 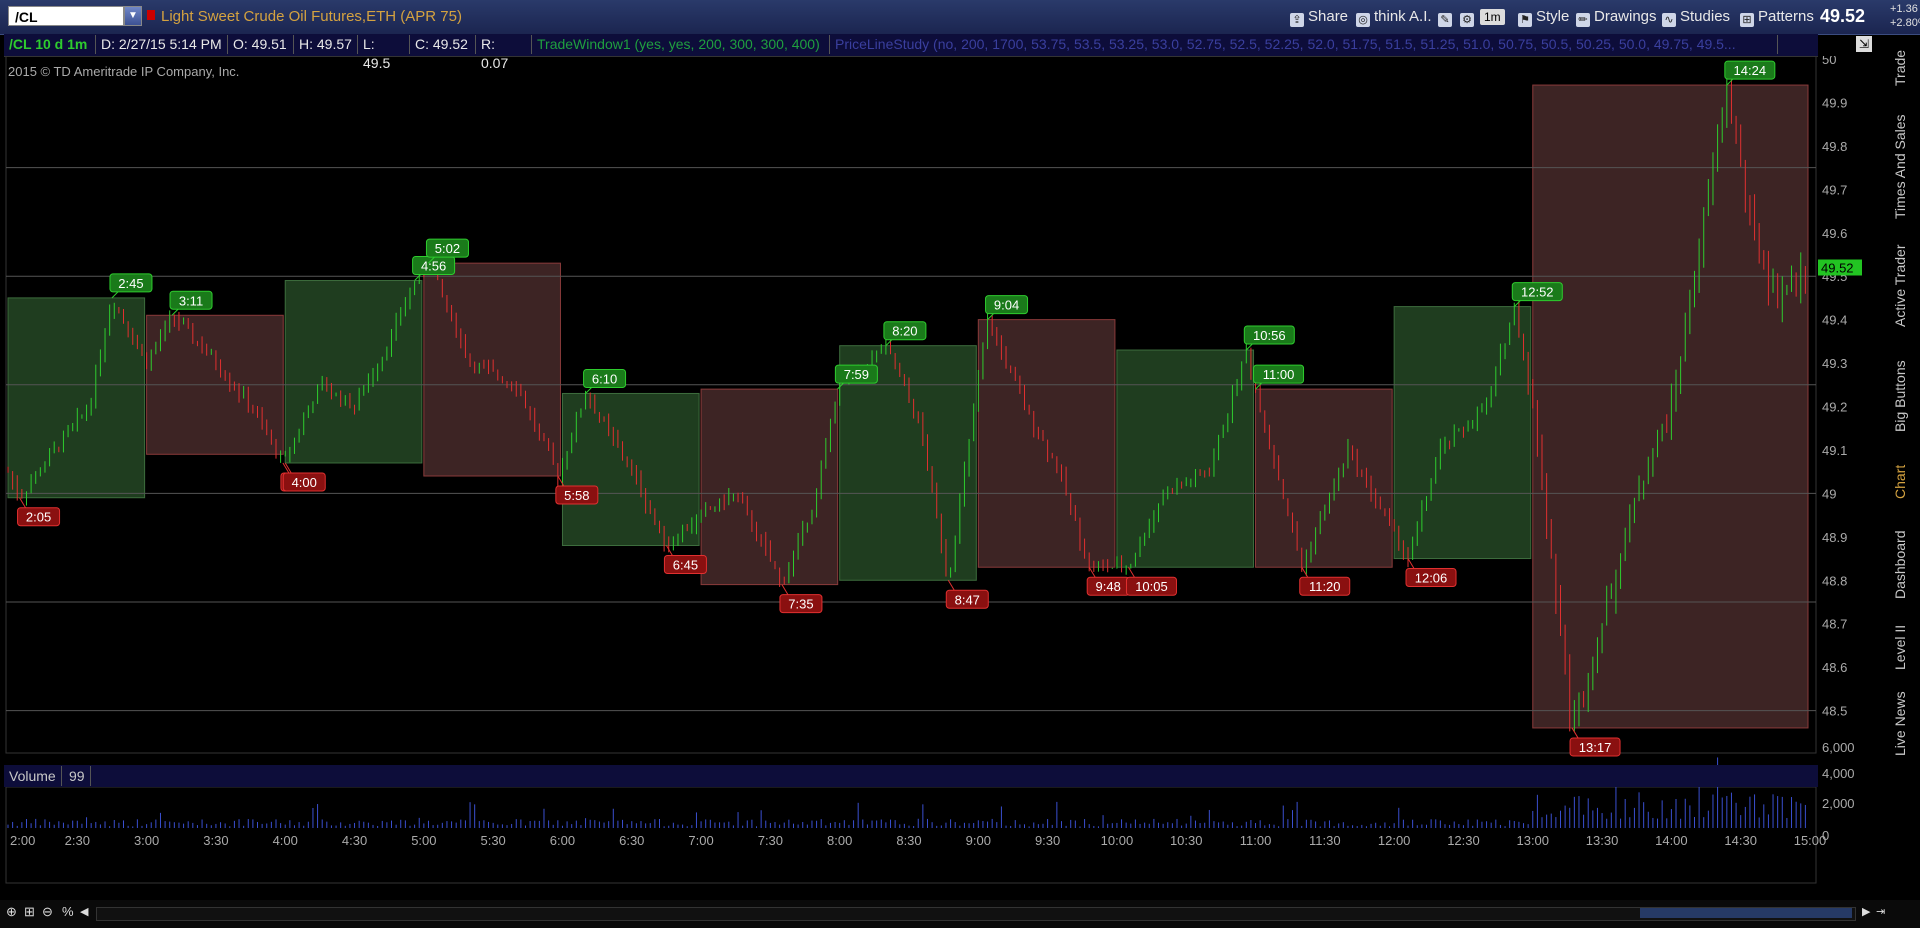 What do you see at coordinates (1328, 16) in the screenshot?
I see `share-label: Share` at bounding box center [1328, 16].